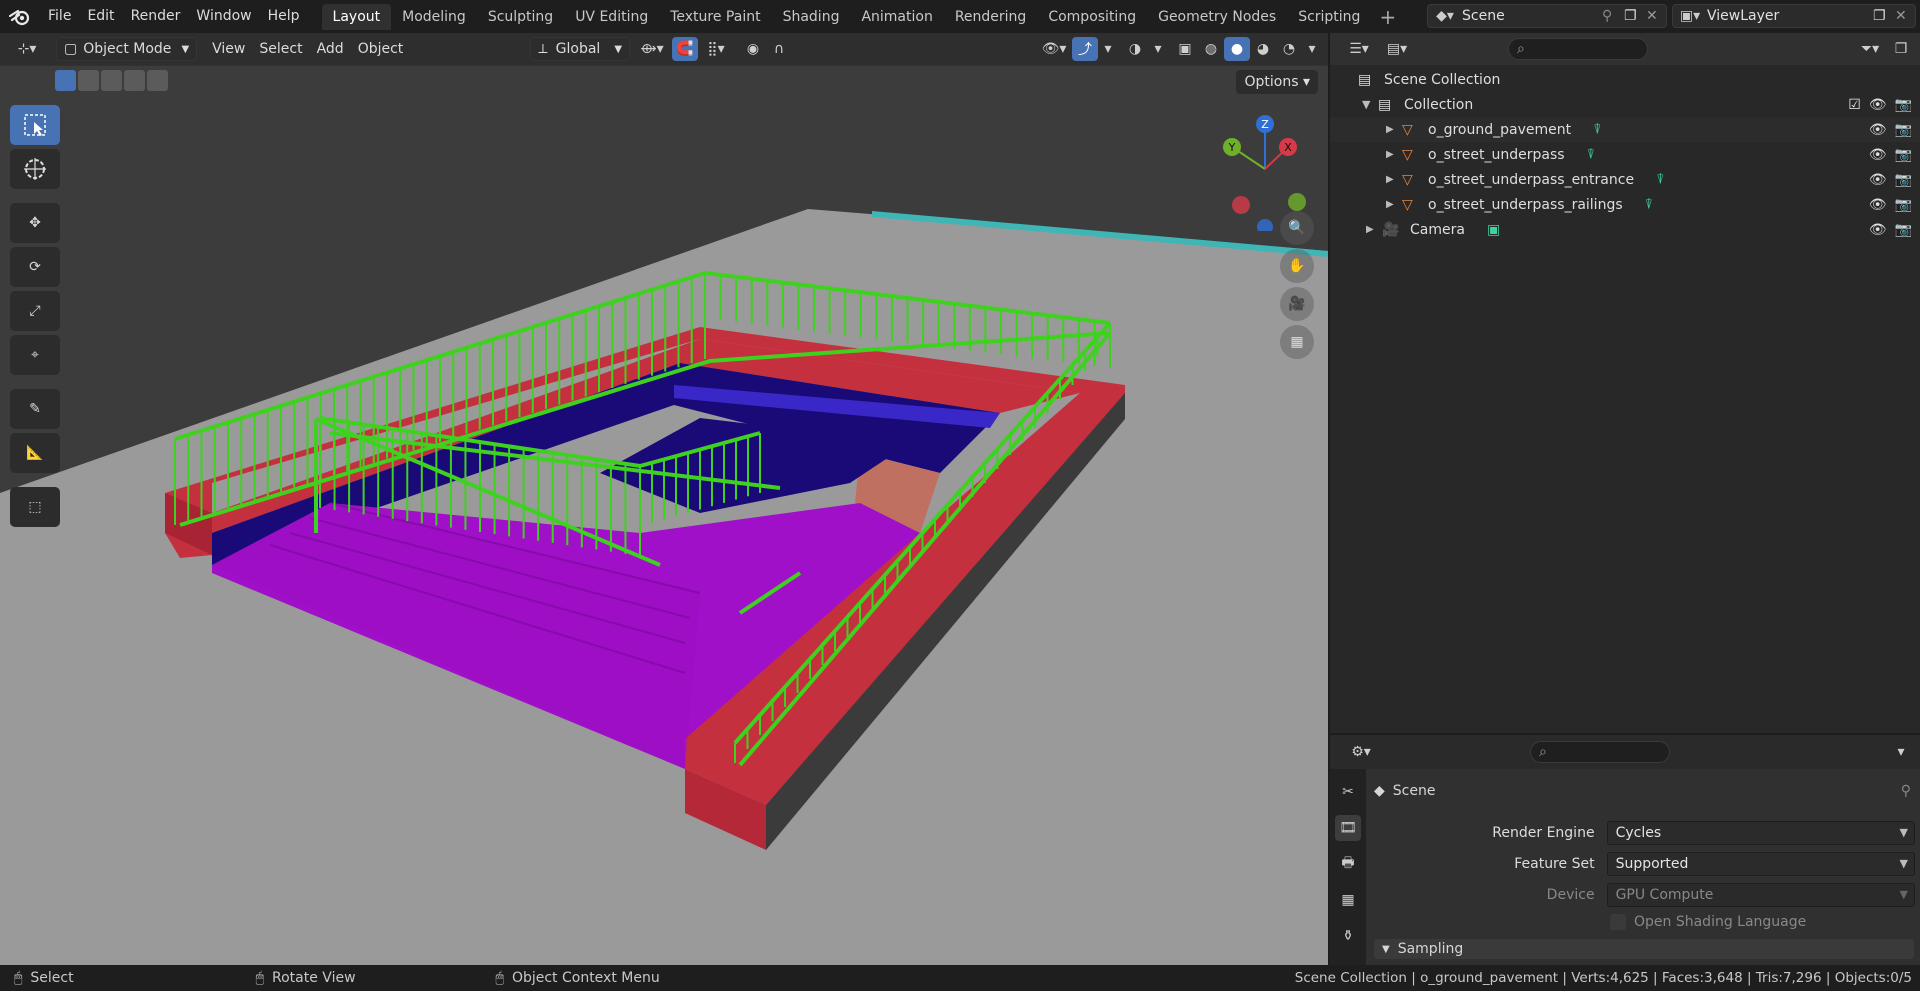  I want to click on pan-hand-icon: ✋, so click(1297, 266).